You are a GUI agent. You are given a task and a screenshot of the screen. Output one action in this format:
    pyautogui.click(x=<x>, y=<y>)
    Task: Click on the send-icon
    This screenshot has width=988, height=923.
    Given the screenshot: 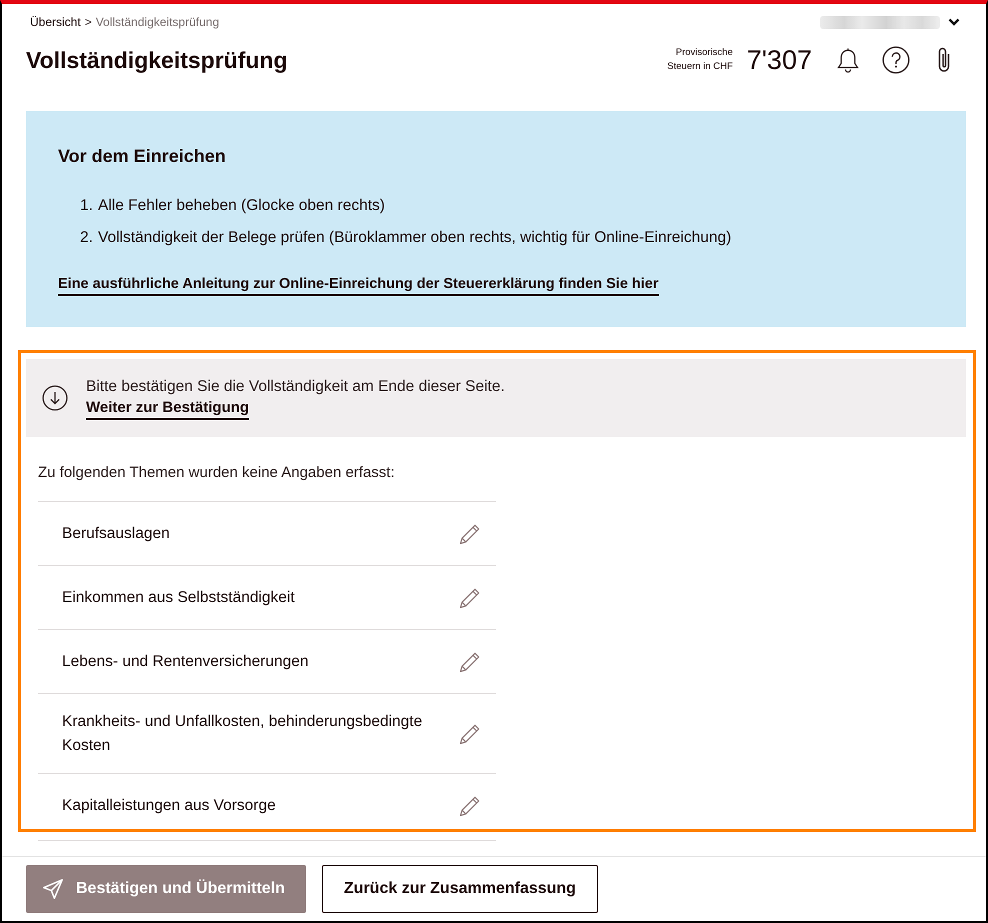 What is the action you would take?
    pyautogui.click(x=53, y=889)
    